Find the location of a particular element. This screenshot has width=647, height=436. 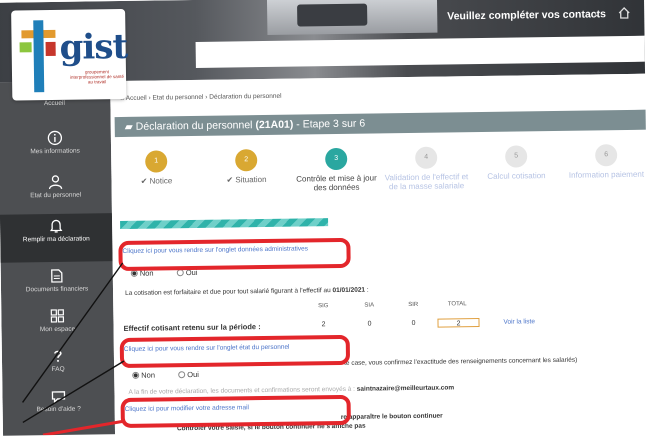

document-icon is located at coordinates (57, 276).